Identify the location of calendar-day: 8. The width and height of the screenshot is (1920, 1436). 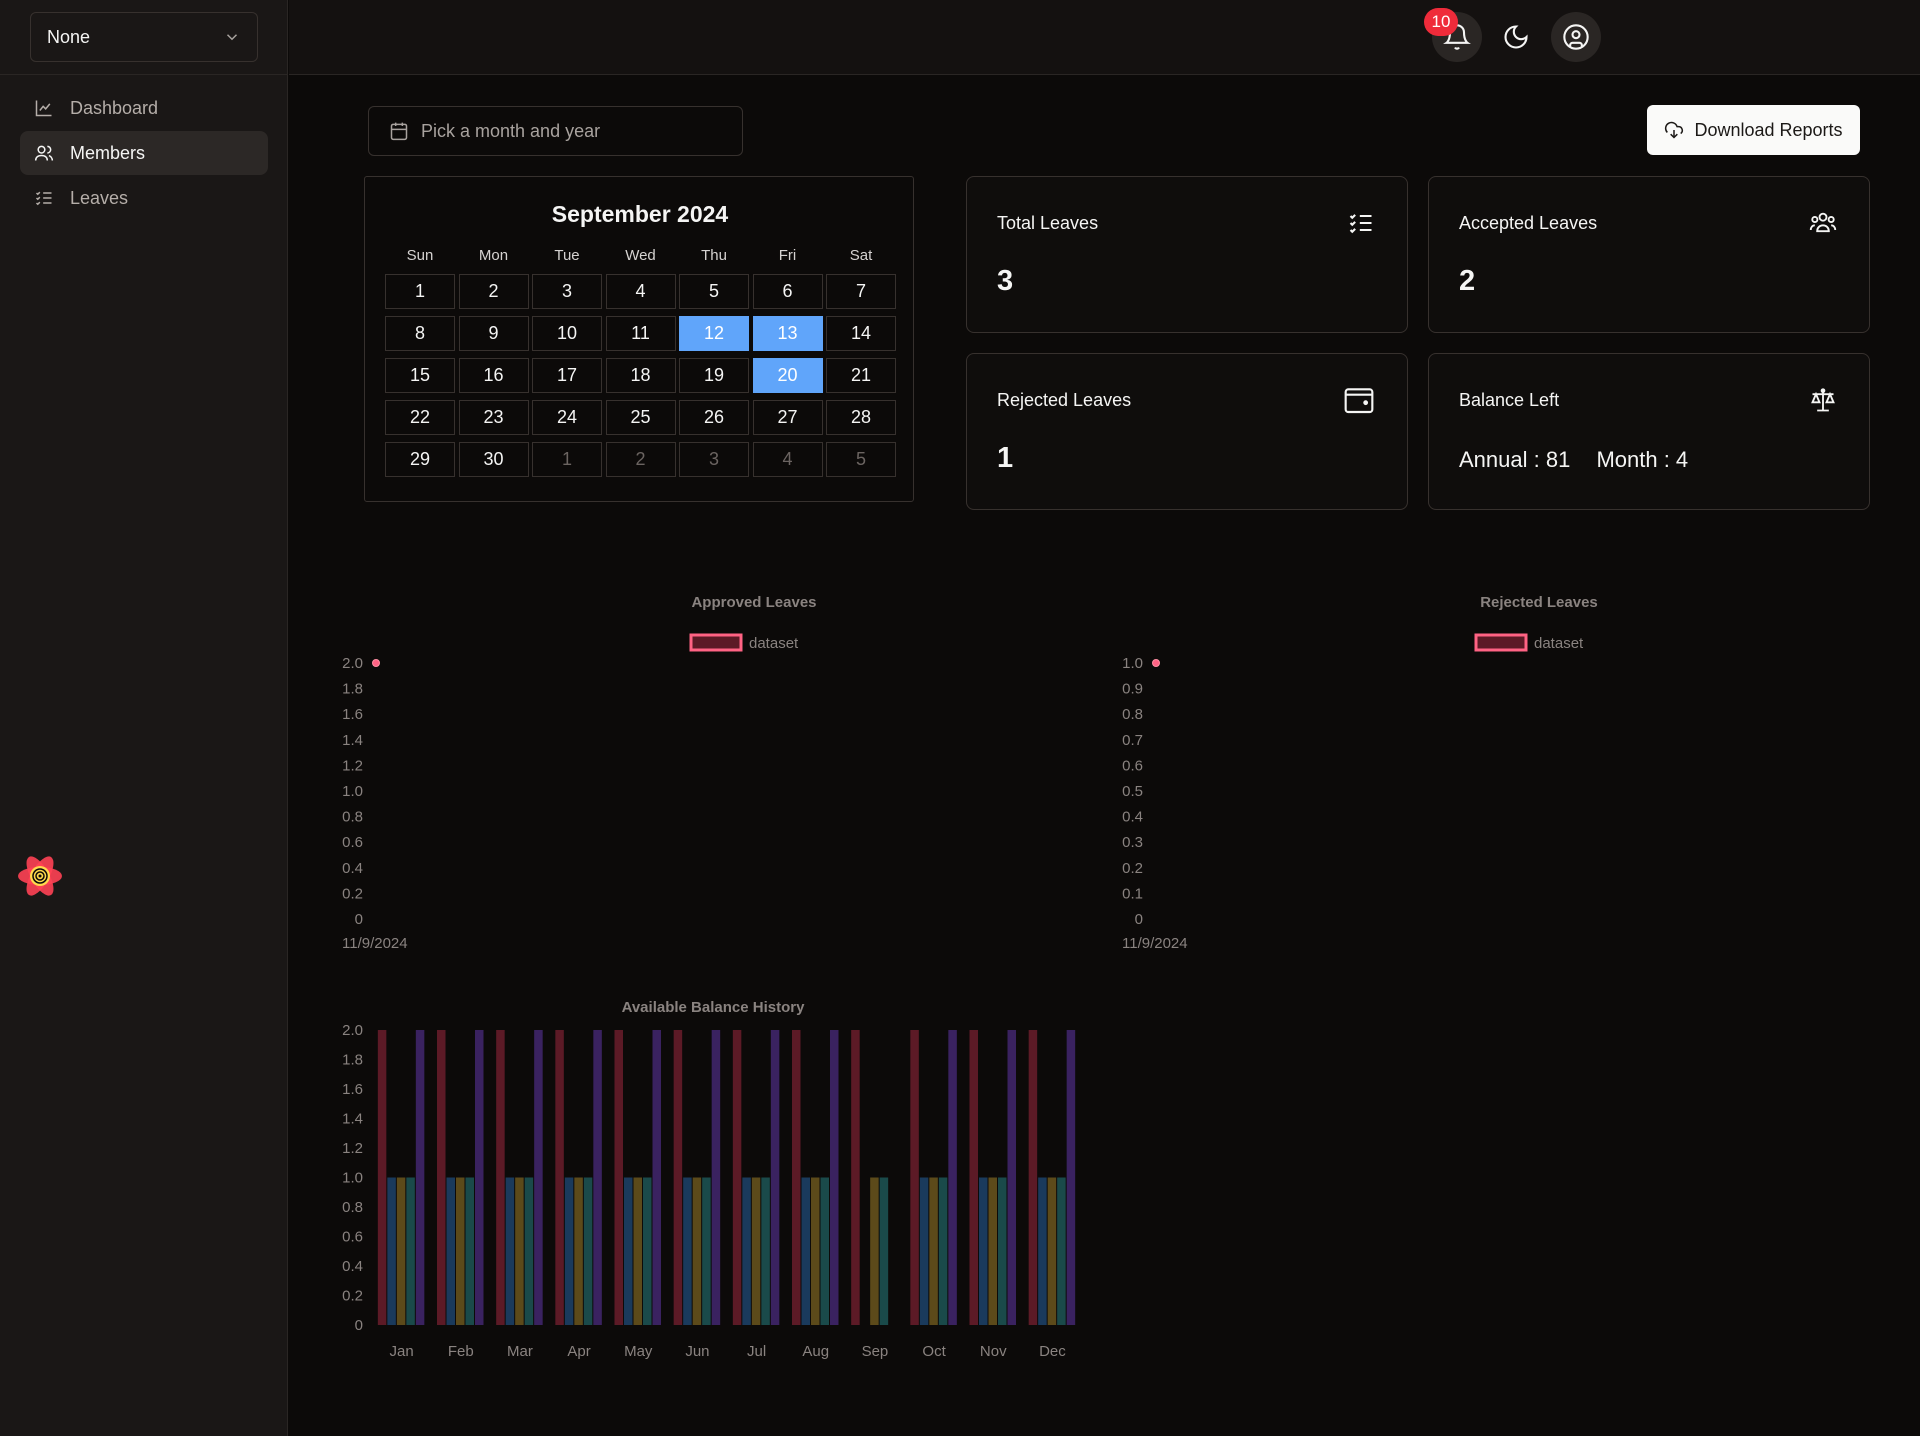
(420, 333).